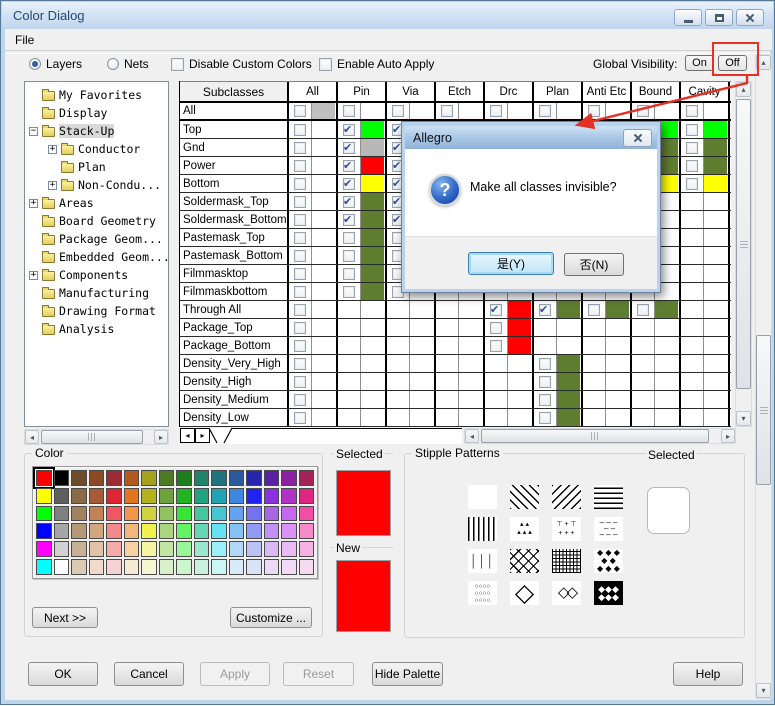  Describe the element at coordinates (376, 64) in the screenshot. I see `enable-auto-apply-group: Enable Auto Apply` at that location.